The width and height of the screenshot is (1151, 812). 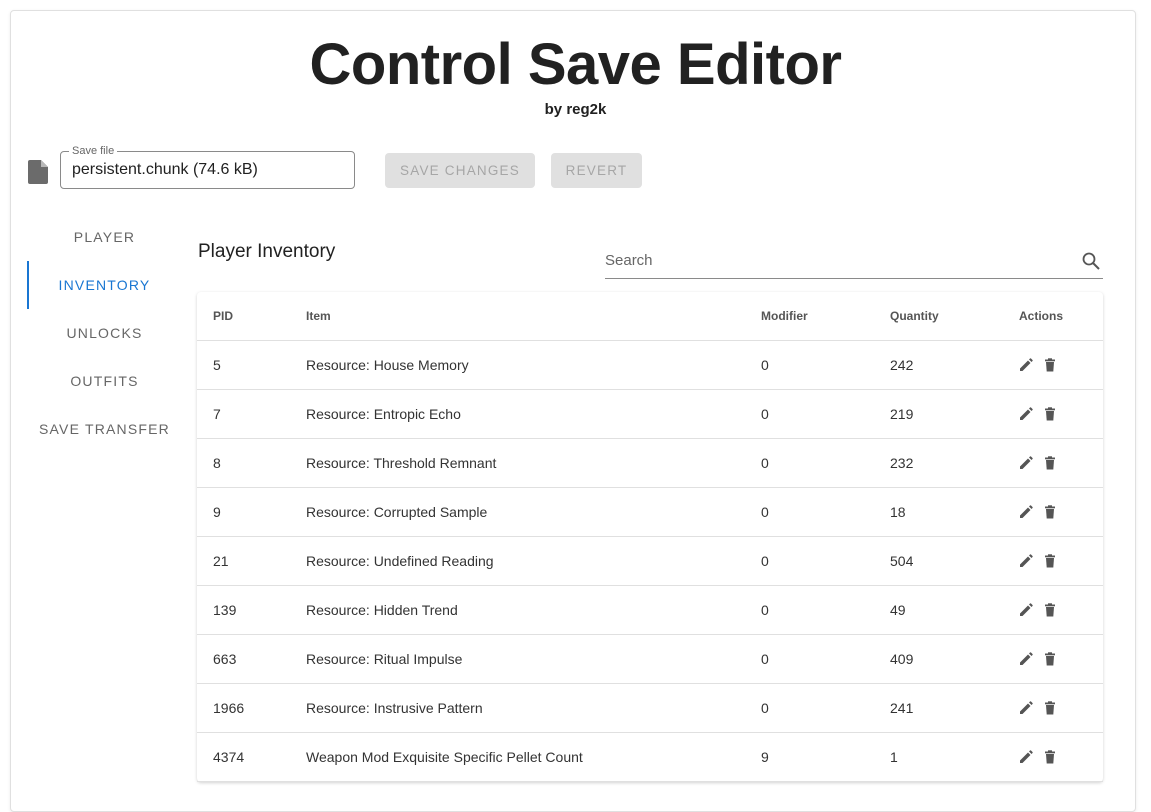 What do you see at coordinates (400, 561) in the screenshot?
I see `item-cell: Resource: Undefined Reading` at bounding box center [400, 561].